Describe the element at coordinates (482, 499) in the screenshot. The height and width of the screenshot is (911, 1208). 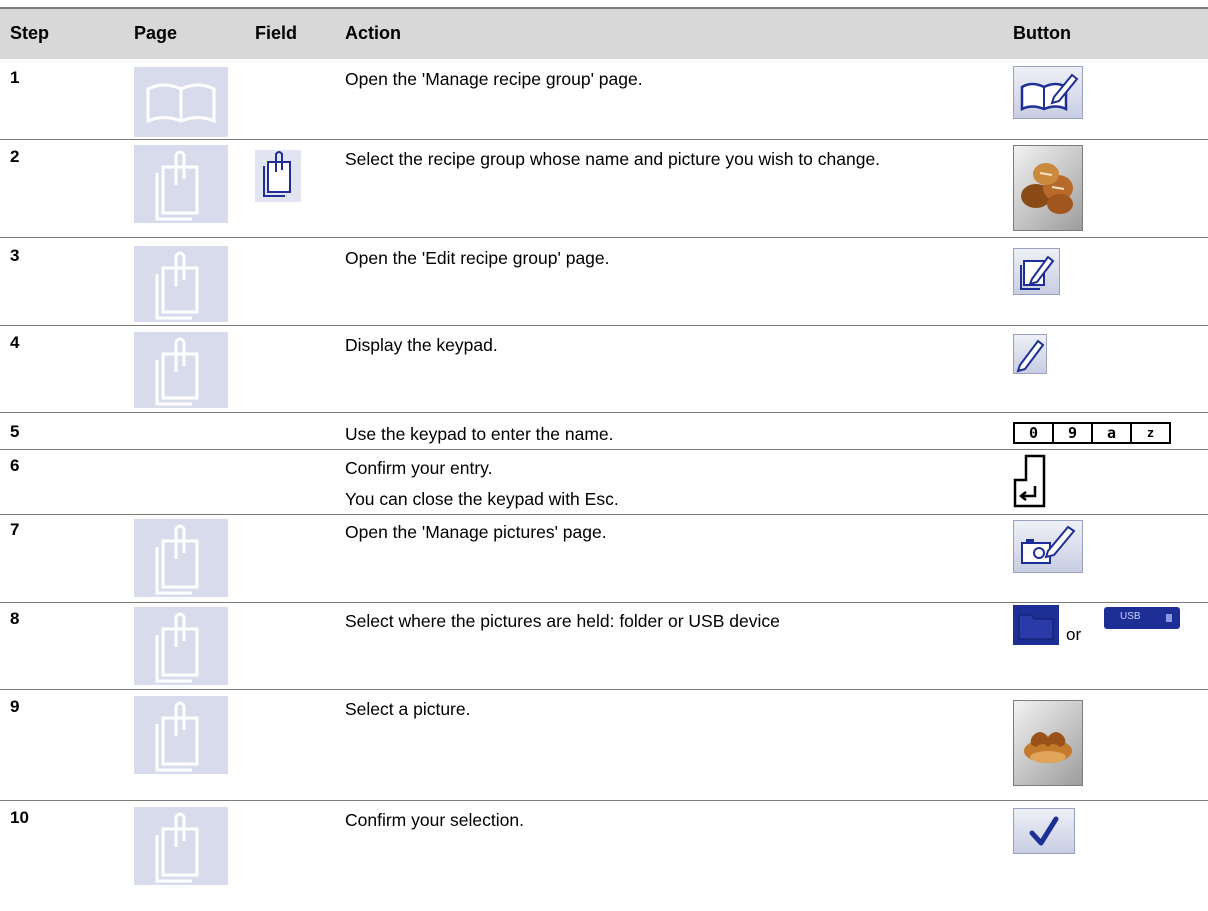
I see `action-note: You can close the keypad with Esc.` at that location.